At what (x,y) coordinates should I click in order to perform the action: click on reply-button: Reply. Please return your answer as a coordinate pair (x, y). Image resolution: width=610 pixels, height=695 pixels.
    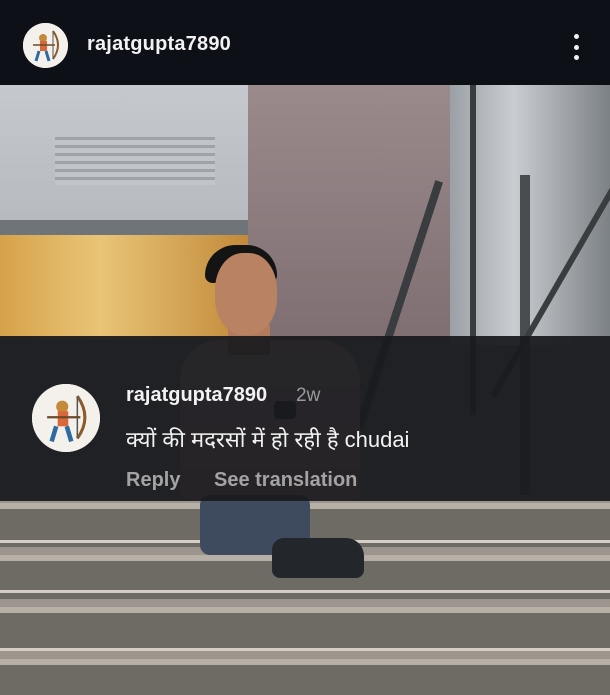
    Looking at the image, I should click on (153, 480).